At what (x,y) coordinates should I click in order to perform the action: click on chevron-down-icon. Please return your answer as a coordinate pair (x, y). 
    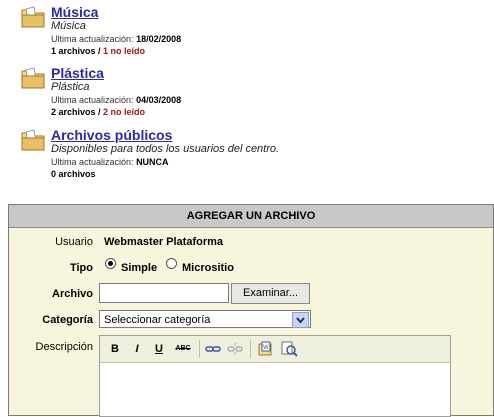
    Looking at the image, I should click on (300, 320).